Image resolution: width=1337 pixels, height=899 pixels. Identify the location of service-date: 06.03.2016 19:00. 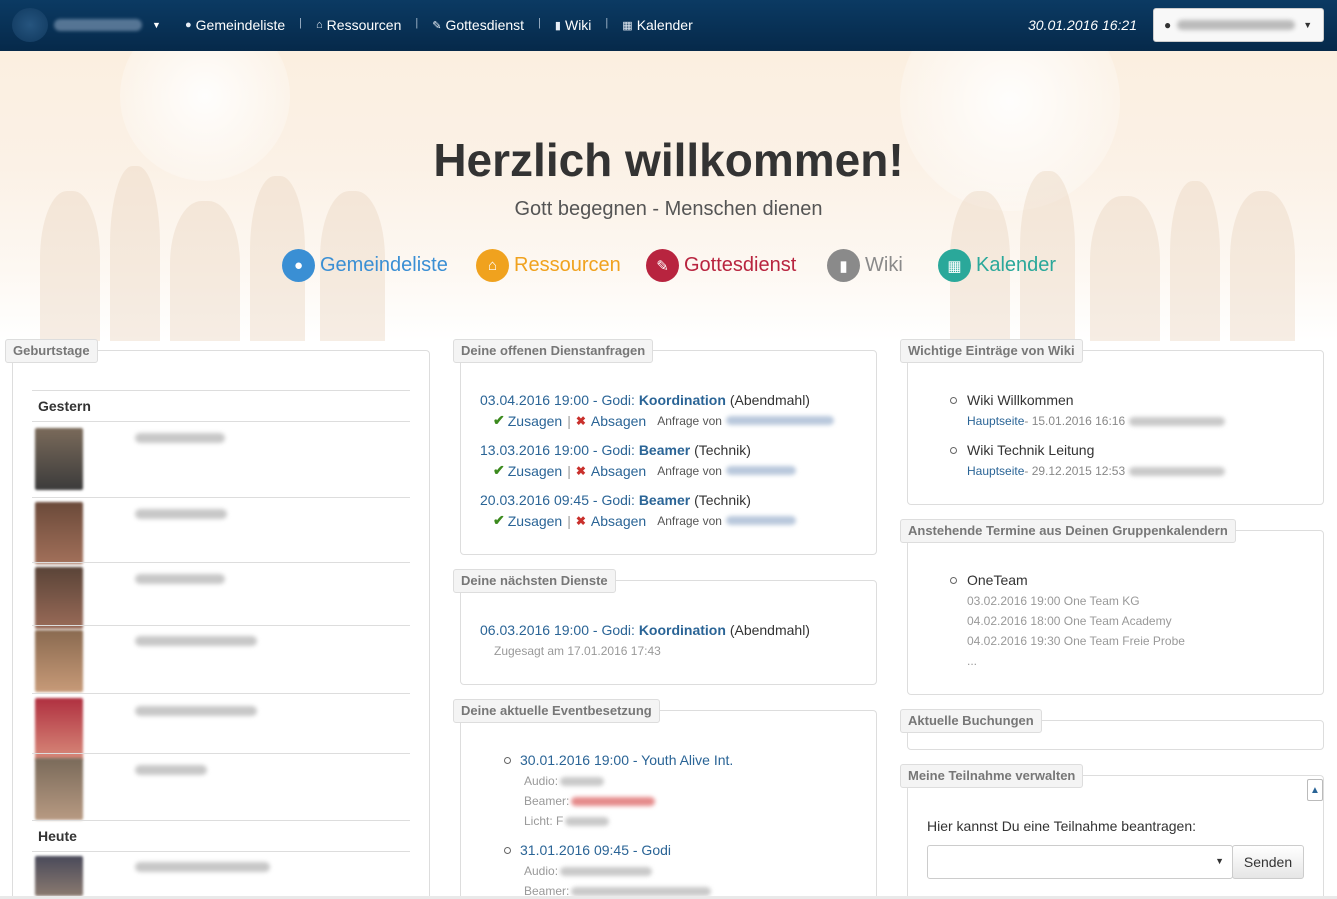
(534, 630).